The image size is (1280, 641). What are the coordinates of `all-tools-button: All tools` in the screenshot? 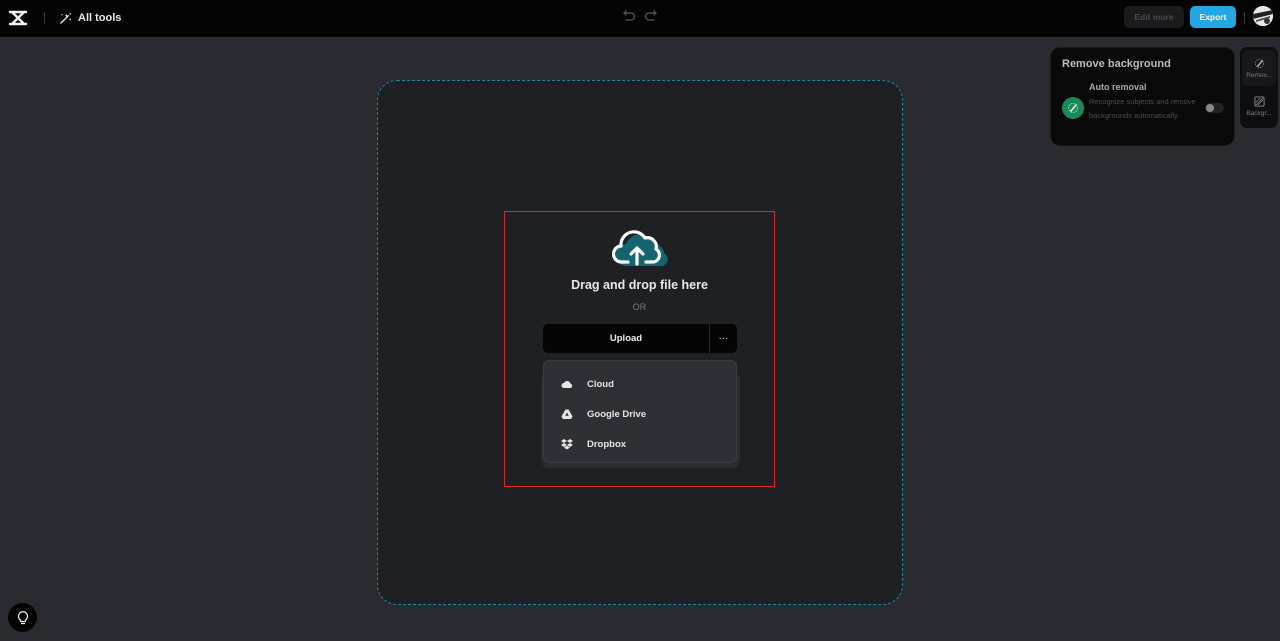 It's located at (90, 18).